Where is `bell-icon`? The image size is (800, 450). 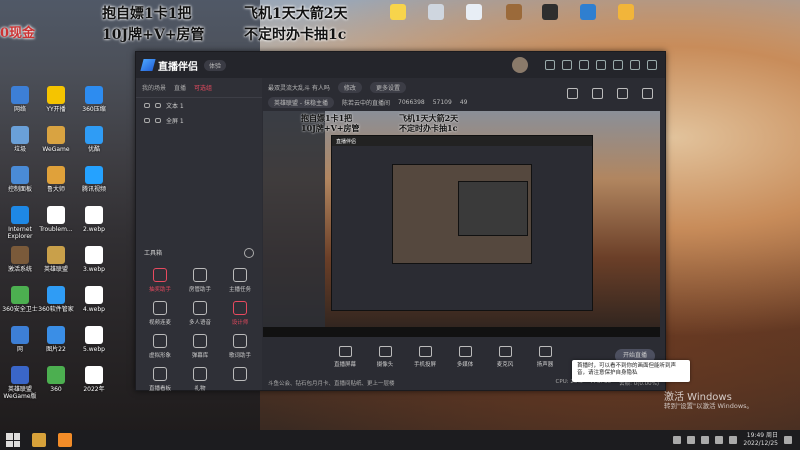
bell-icon is located at coordinates (622, 93).